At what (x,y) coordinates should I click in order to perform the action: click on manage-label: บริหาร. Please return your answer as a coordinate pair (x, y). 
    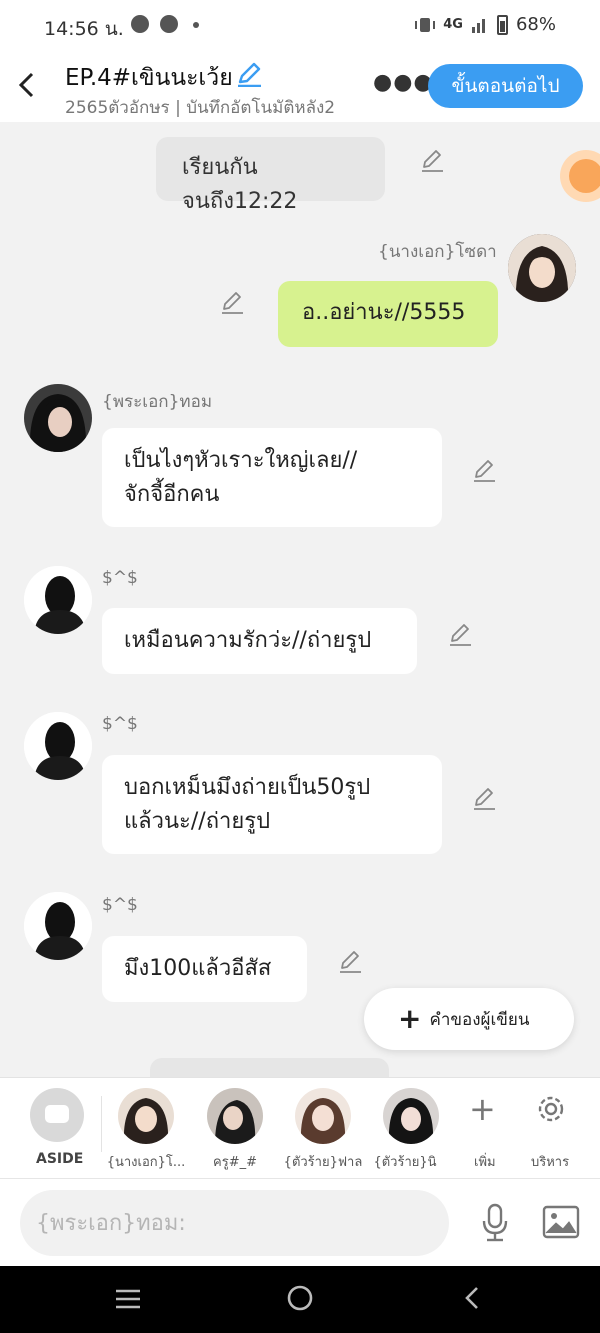
    Looking at the image, I should click on (550, 1162).